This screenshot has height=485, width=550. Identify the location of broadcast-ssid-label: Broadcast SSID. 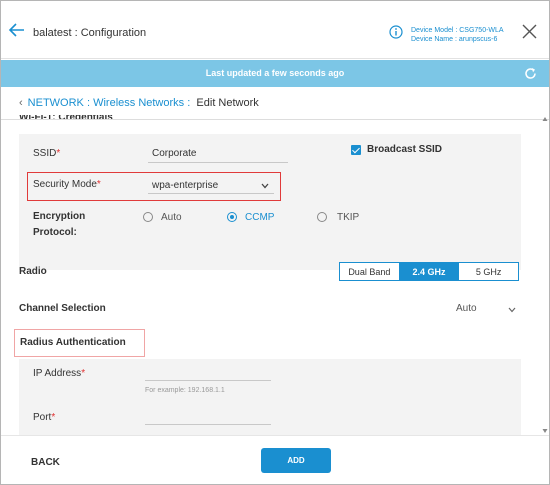
(405, 149).